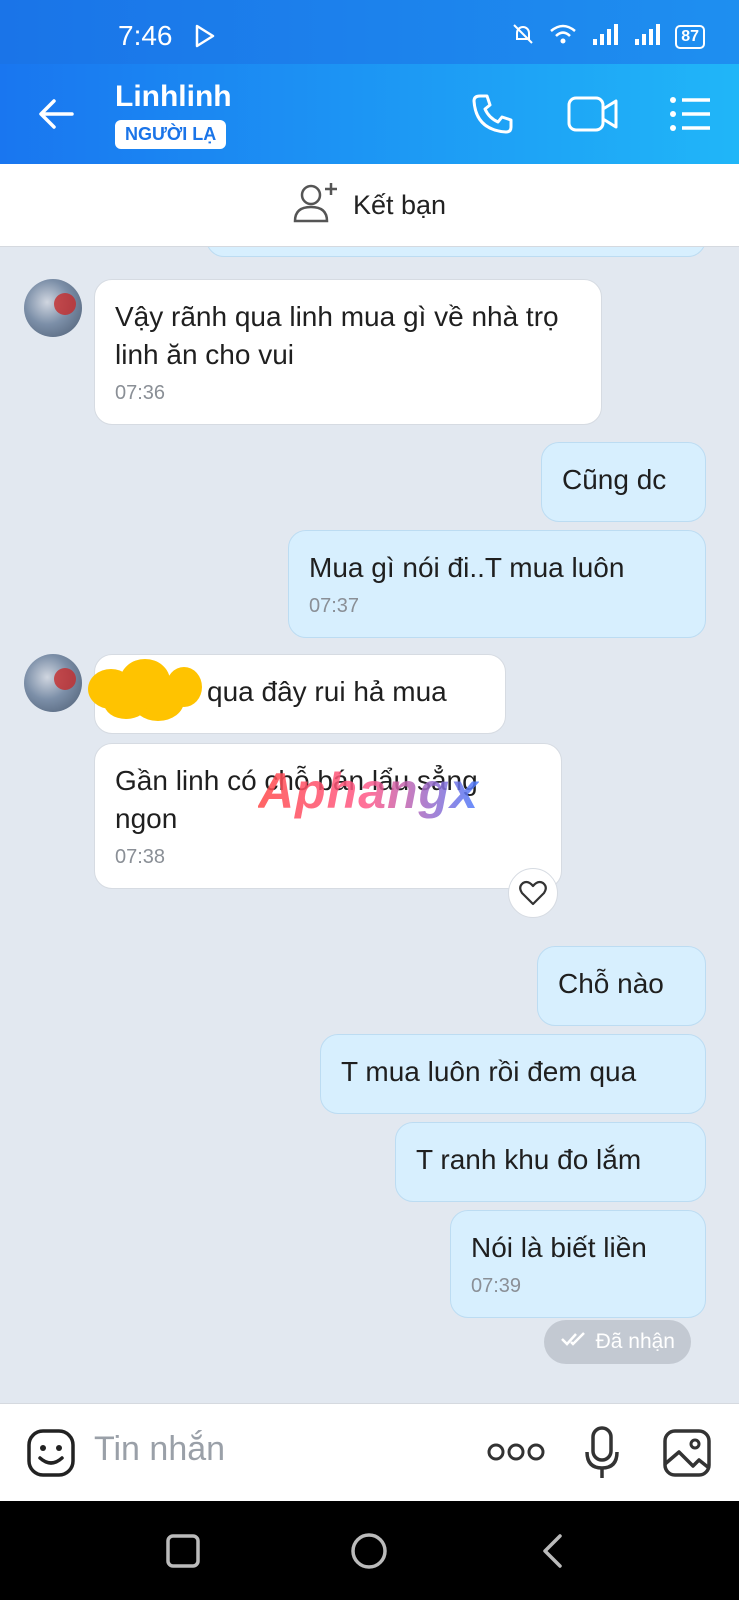  What do you see at coordinates (602, 1455) in the screenshot?
I see `microphone-icon` at bounding box center [602, 1455].